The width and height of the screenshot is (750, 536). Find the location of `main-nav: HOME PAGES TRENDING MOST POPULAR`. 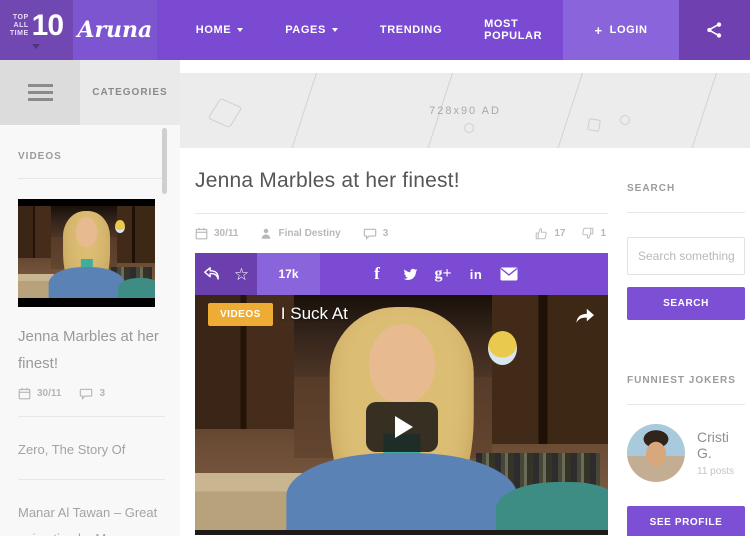

main-nav: HOME PAGES TRENDING MOST POPULAR is located at coordinates (360, 30).